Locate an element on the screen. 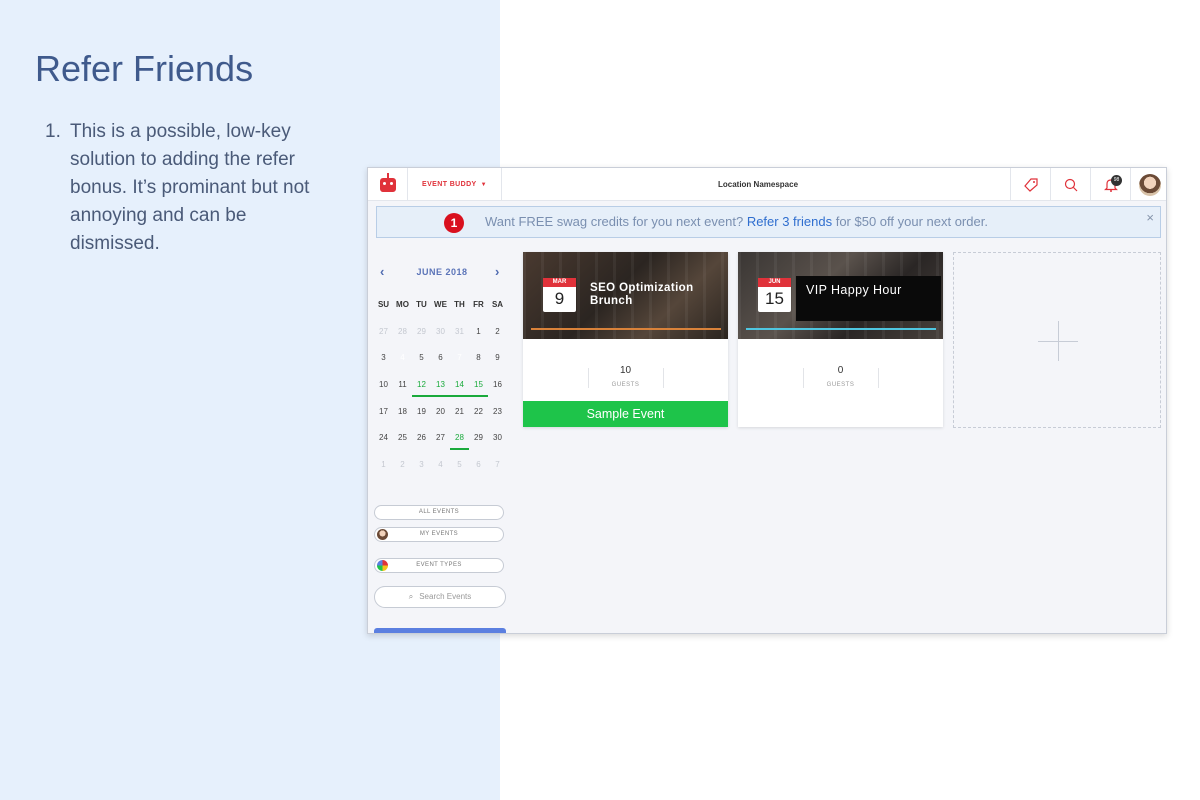 The width and height of the screenshot is (1200, 800). calendar-day: 17 is located at coordinates (383, 416).